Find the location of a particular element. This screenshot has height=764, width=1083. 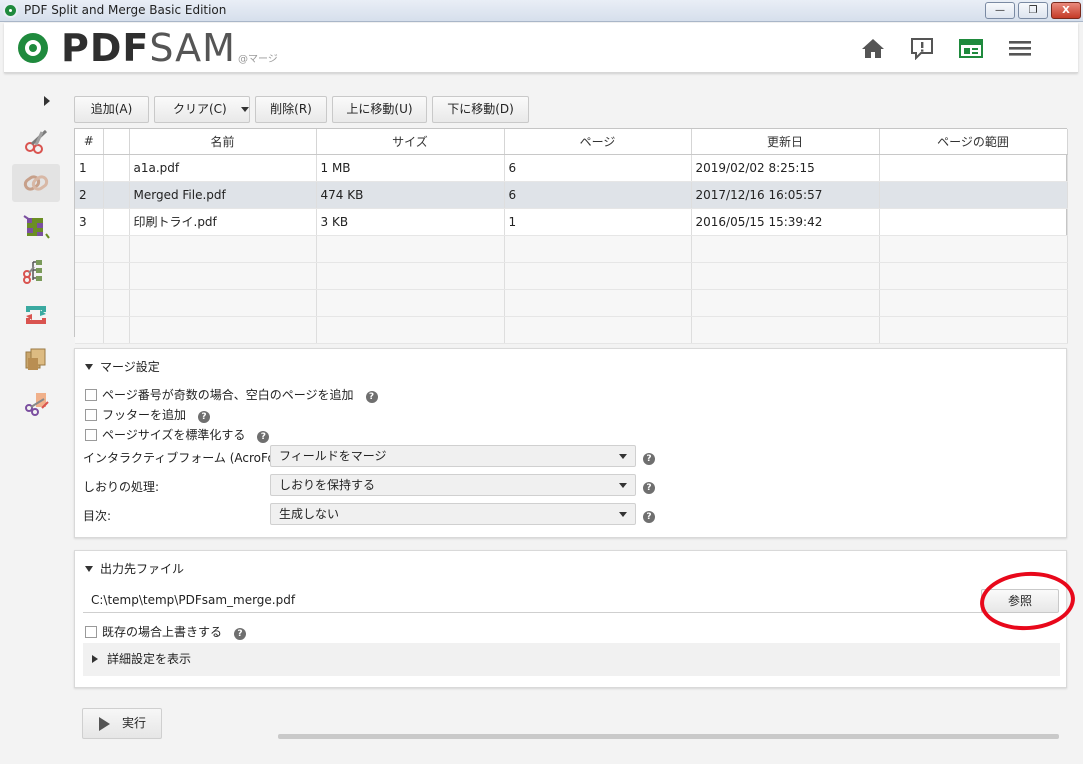

row-modified: 2017/12/16 16:05:57 is located at coordinates (785, 195).